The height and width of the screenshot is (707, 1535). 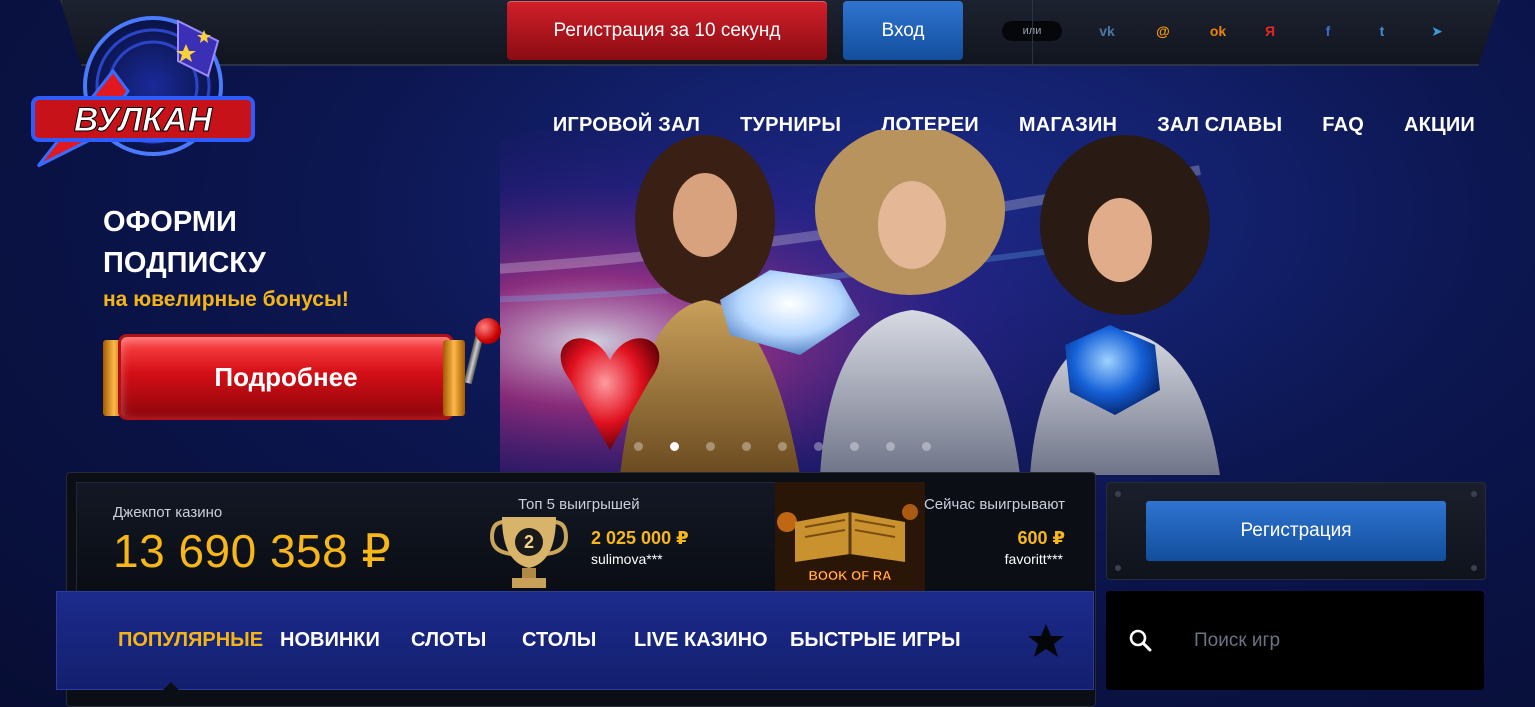 What do you see at coordinates (1141, 641) in the screenshot?
I see `search-icon` at bounding box center [1141, 641].